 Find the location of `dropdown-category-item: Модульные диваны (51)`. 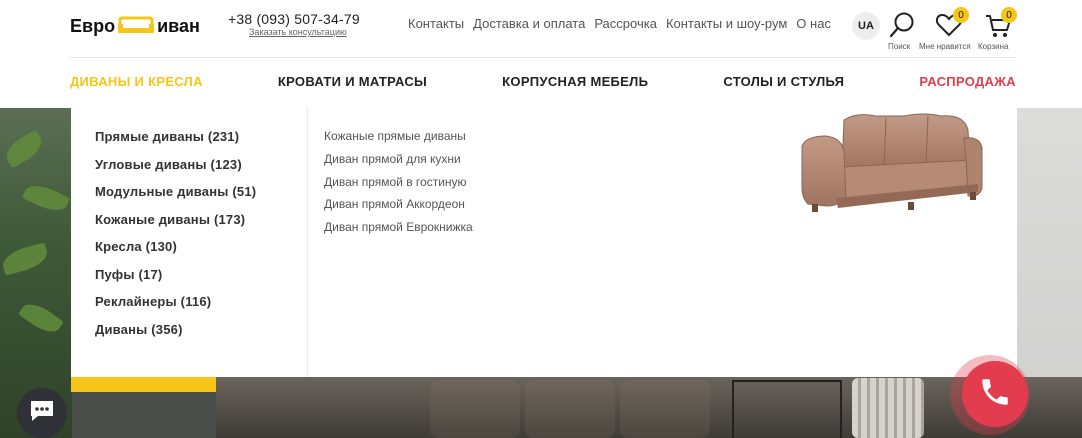

dropdown-category-item: Модульные диваны (51) is located at coordinates (175, 197).